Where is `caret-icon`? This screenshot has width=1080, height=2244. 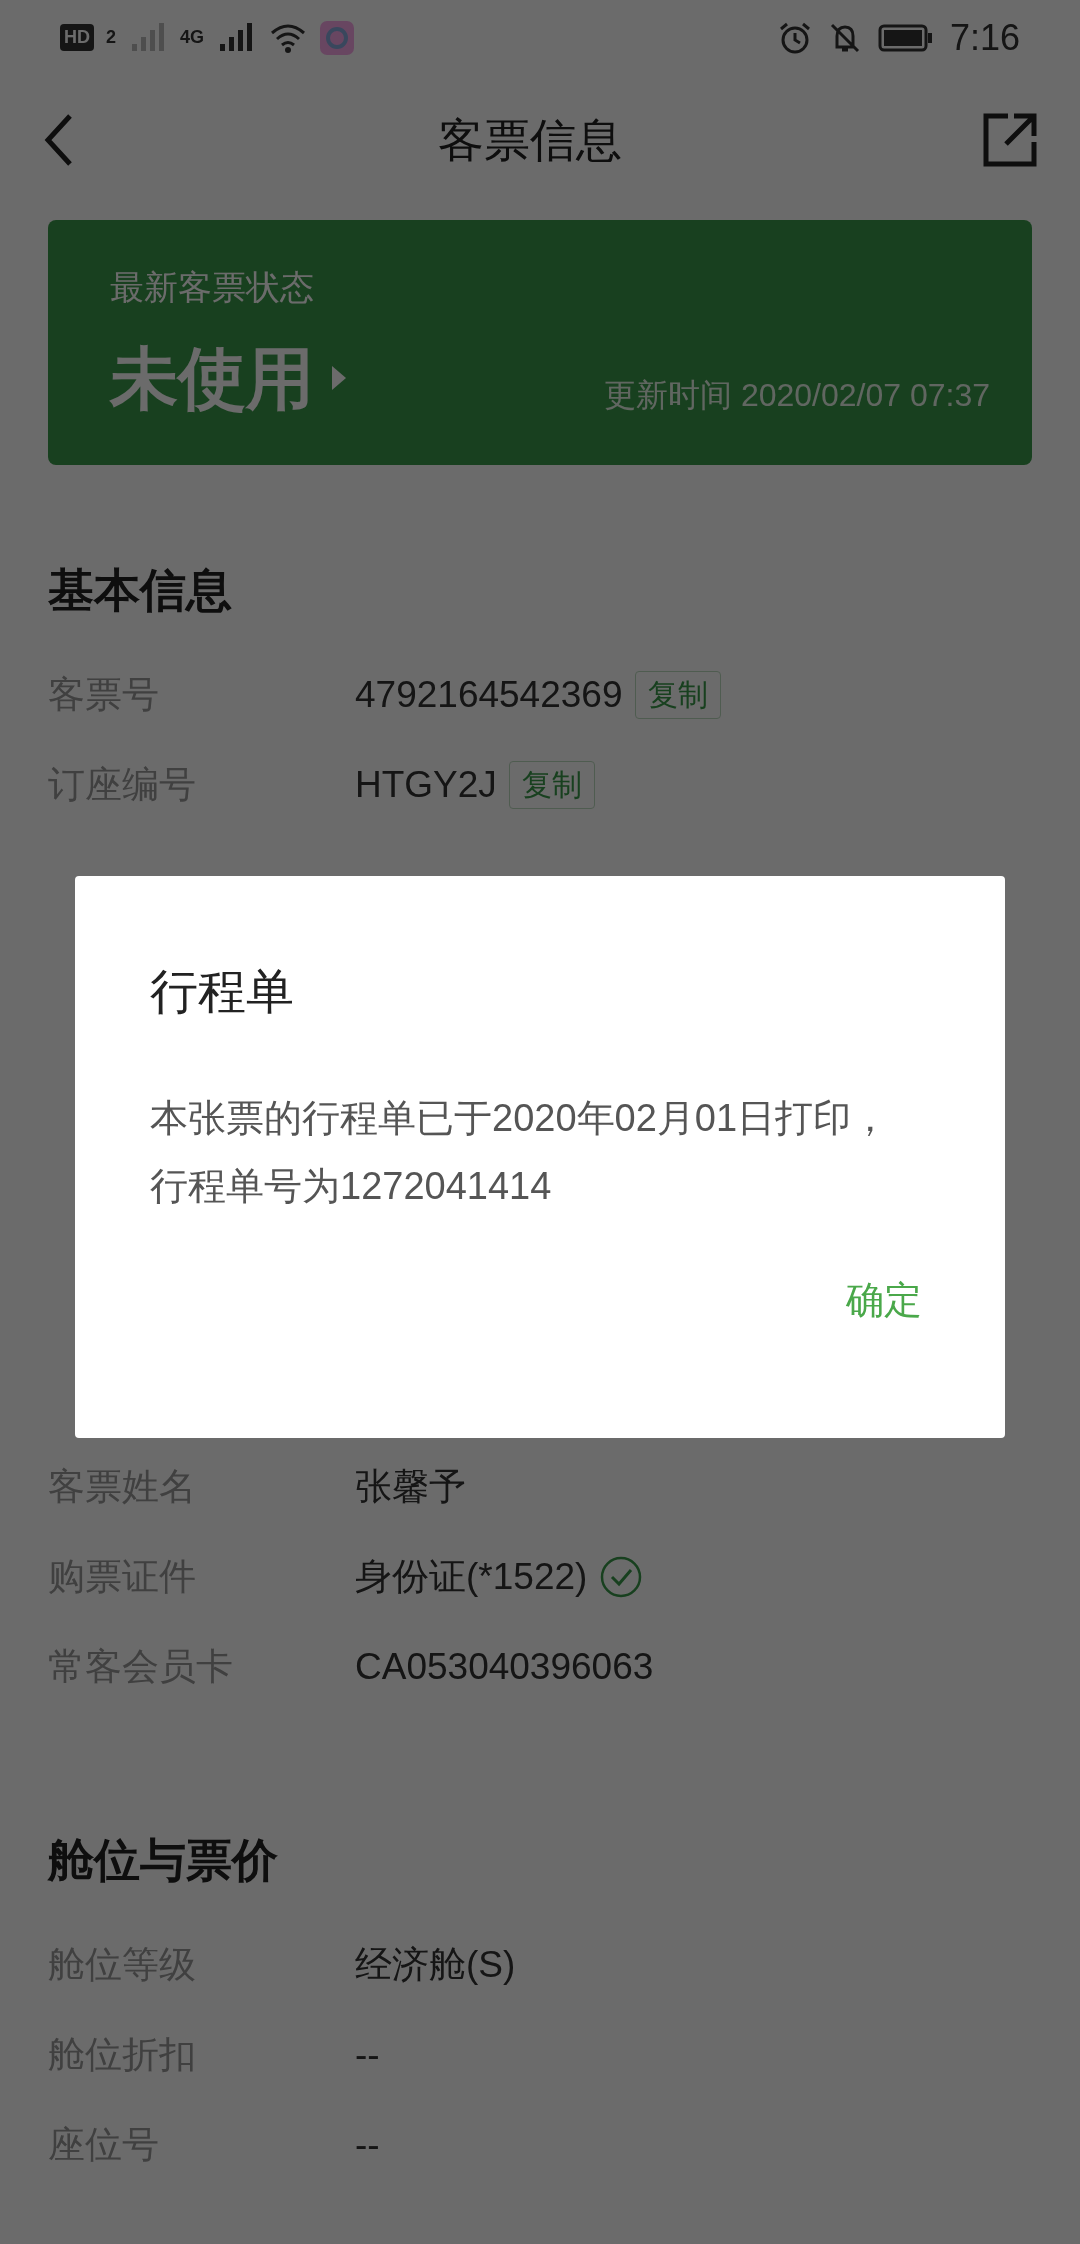 caret-icon is located at coordinates (339, 378).